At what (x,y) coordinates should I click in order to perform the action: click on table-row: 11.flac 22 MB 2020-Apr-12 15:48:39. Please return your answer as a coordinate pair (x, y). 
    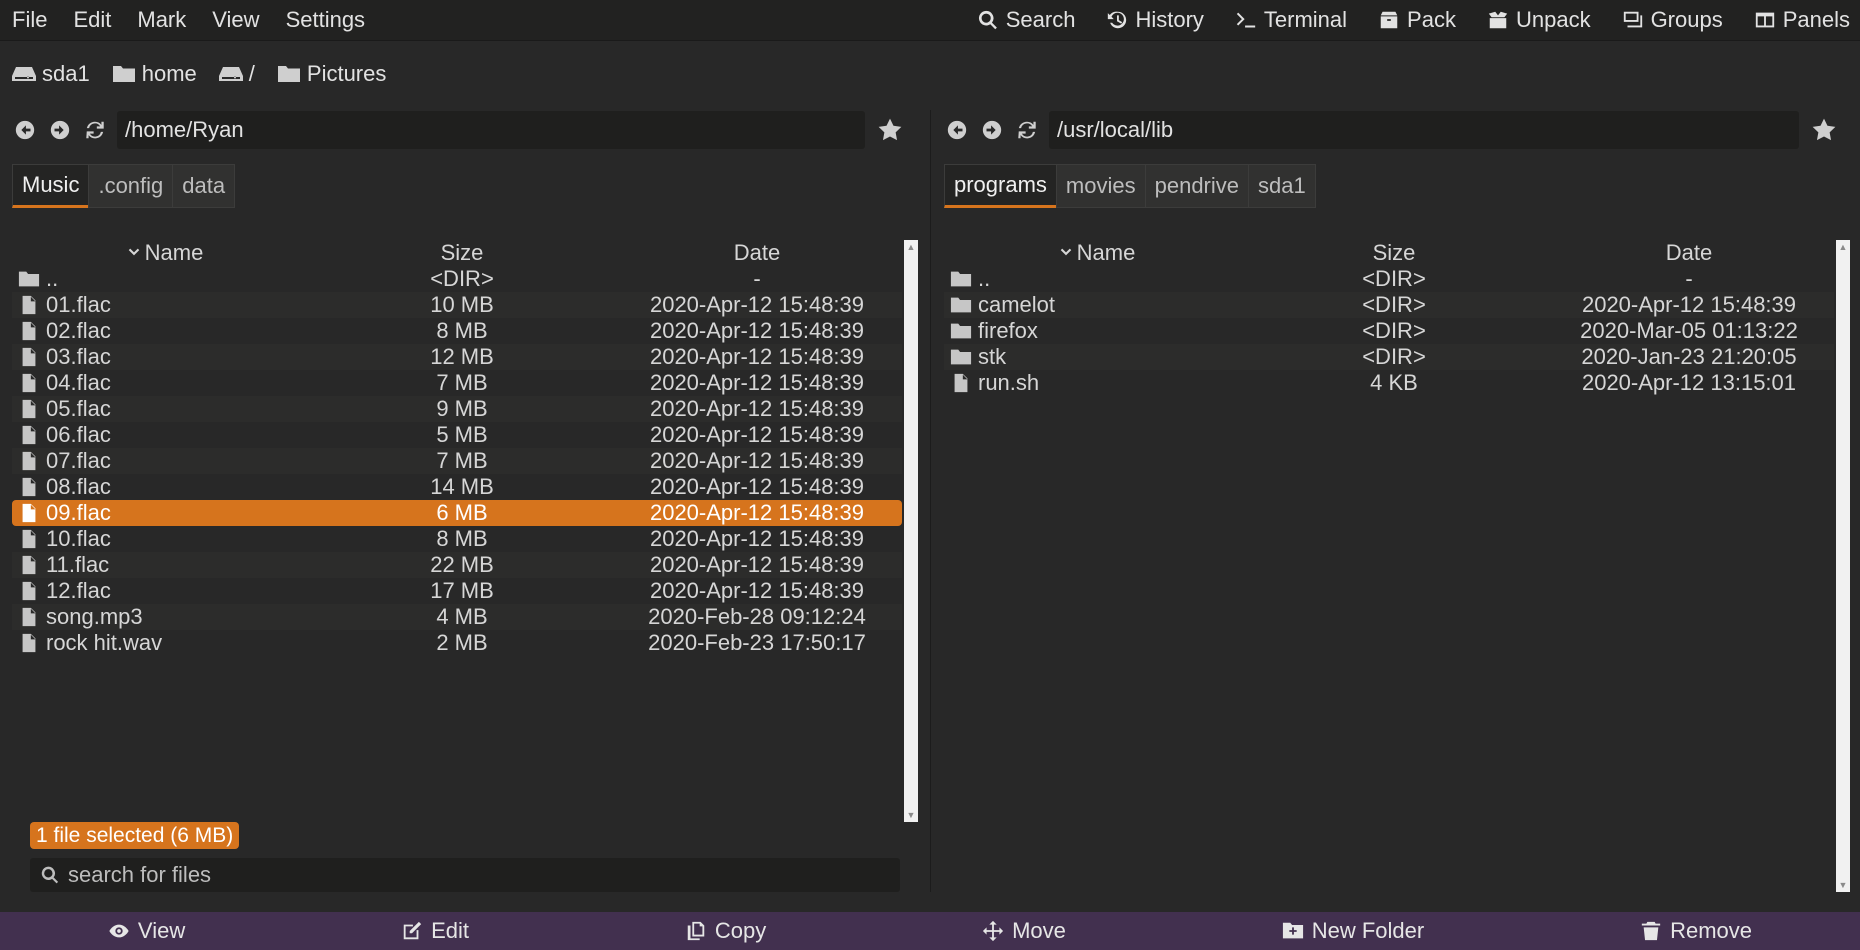
    Looking at the image, I should click on (457, 565).